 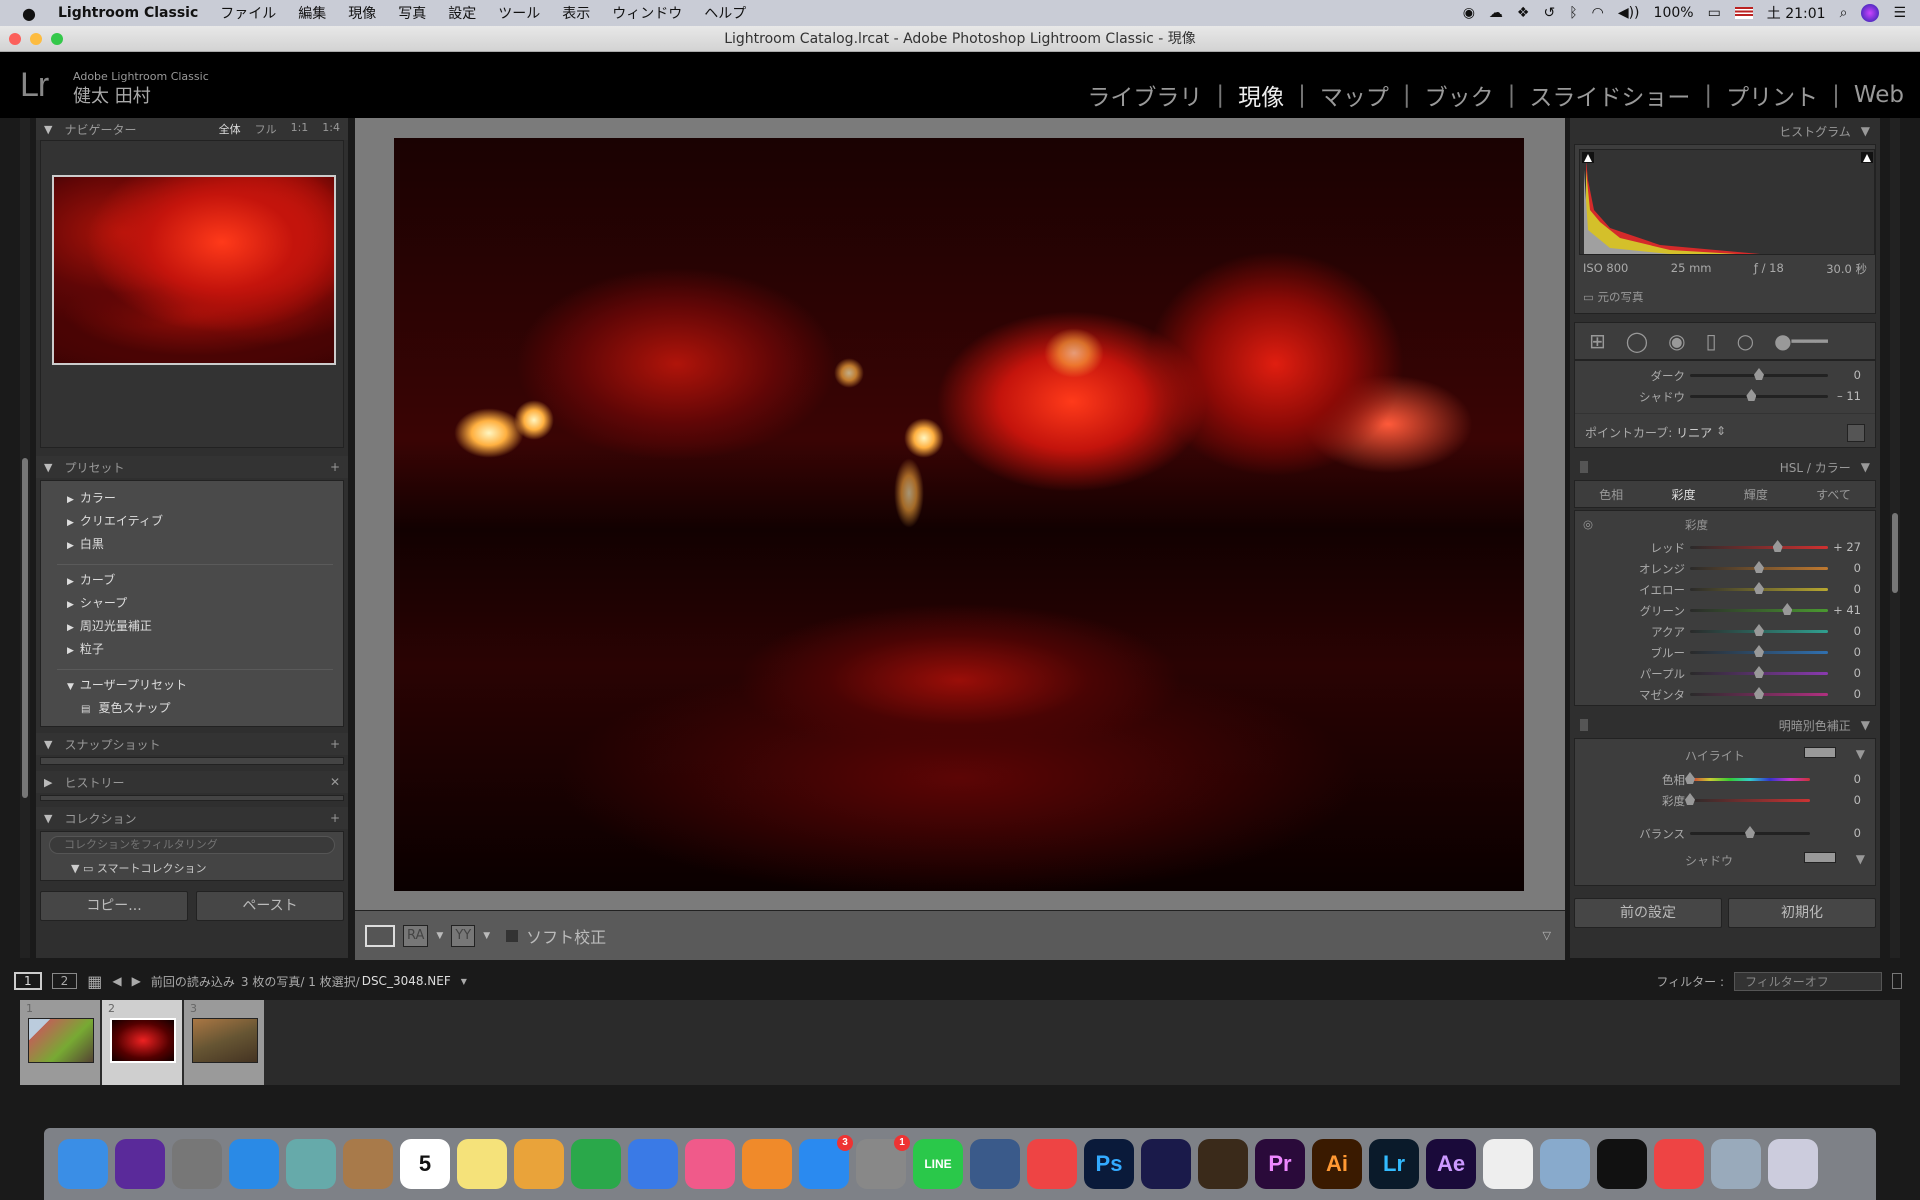 I want to click on before-after-tb-button: YY, so click(x=463, y=935).